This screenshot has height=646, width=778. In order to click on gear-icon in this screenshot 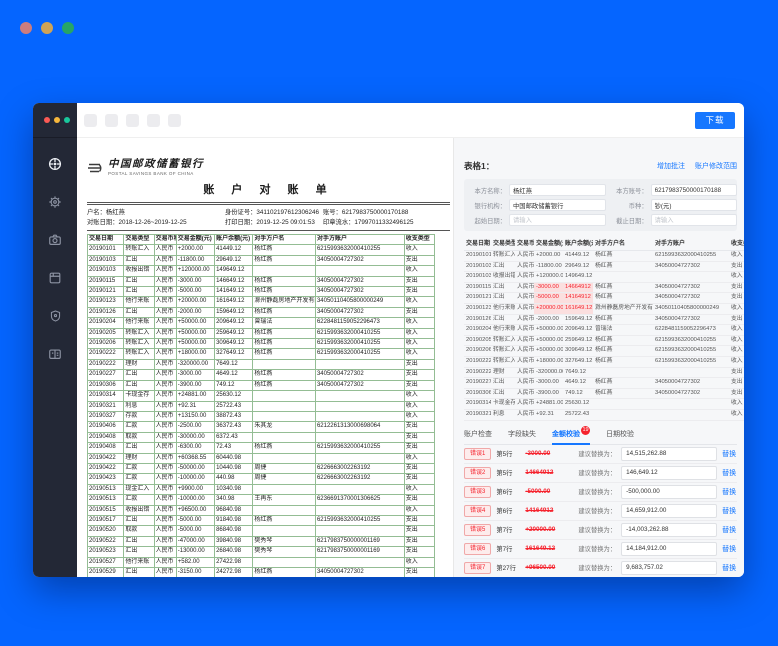, I will do `click(55, 202)`.